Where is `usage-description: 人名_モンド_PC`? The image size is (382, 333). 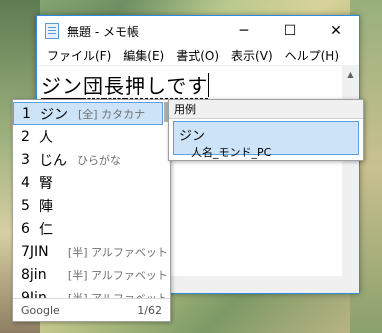
usage-description: 人名_モンド_PC is located at coordinates (231, 152).